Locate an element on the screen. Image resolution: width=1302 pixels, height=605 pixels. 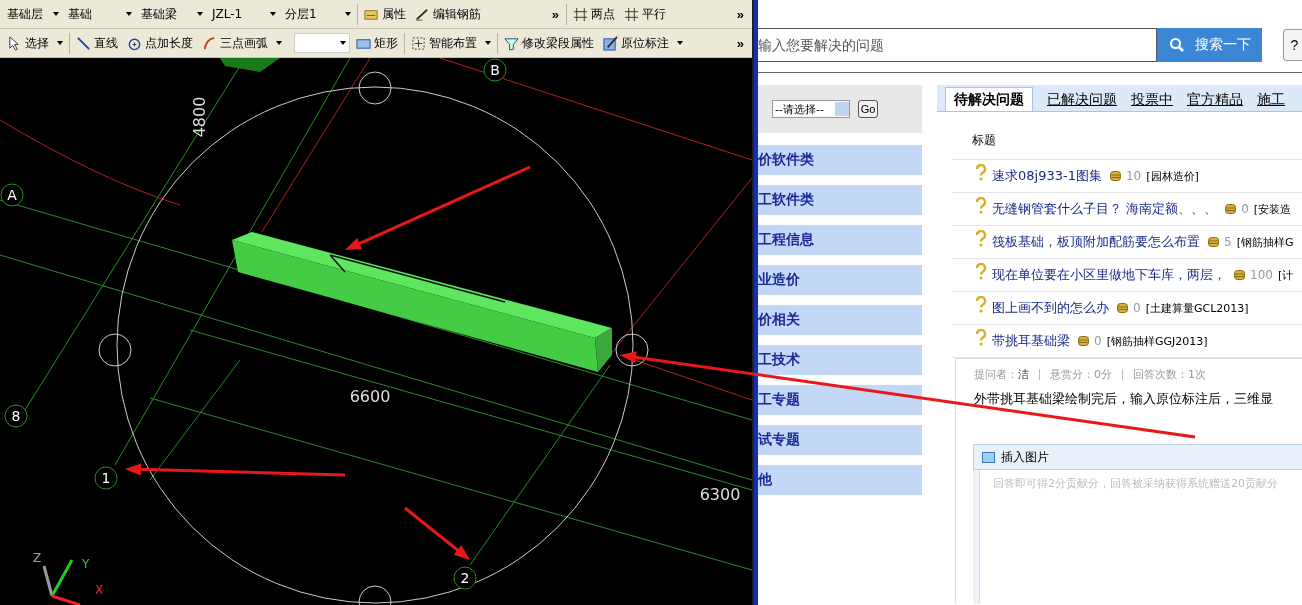
dropdown: 基础 is located at coordinates (100, 14).